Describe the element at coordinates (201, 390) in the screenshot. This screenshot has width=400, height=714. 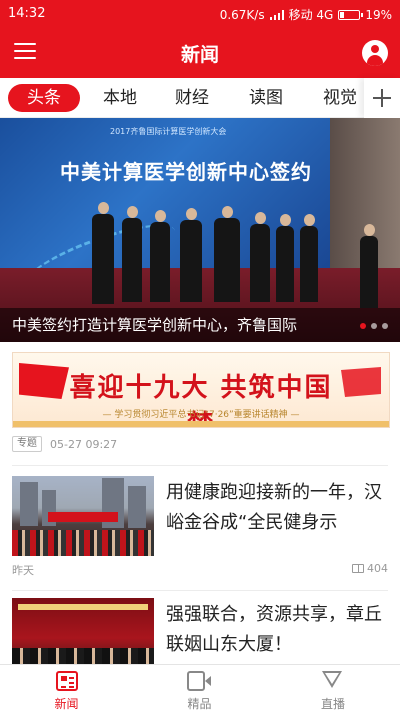
I see `feature-banner-image: 喜迎十九大 共筑中国梦 — 学习贯彻习近平总书记“7·26”重要讲话精神 —` at that location.